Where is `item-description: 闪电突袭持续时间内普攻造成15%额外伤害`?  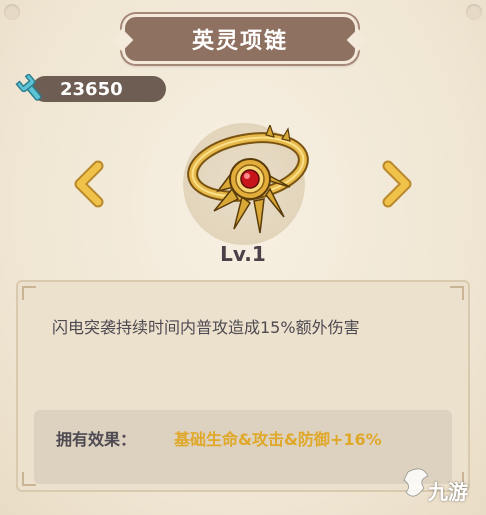 item-description: 闪电突袭持续时间内普攻造成15%额外伤害 is located at coordinates (206, 327).